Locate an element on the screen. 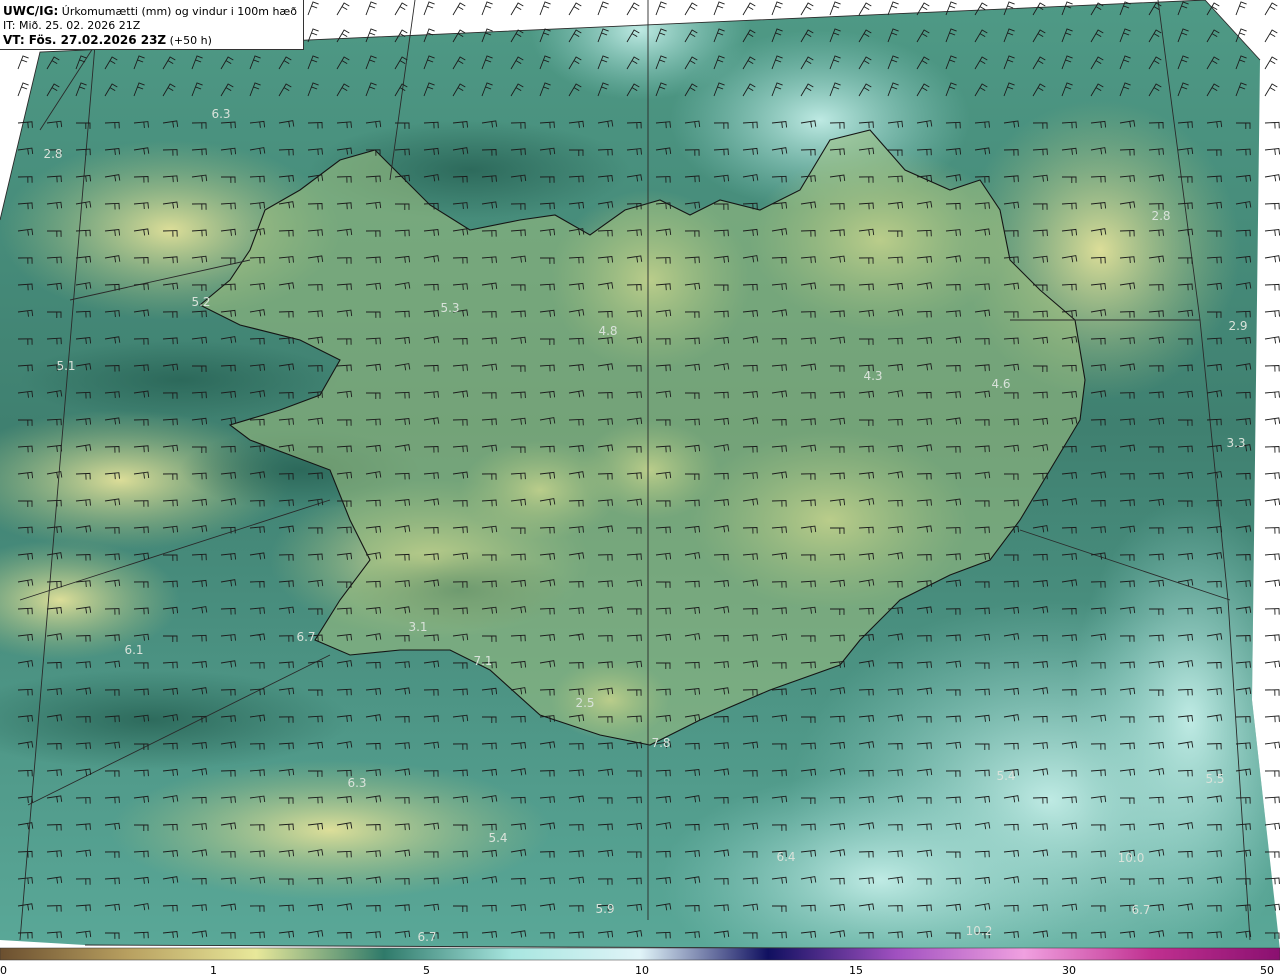  valid-time-line: VT: Fös. 27.02.2026 23Z (+50 h) is located at coordinates (153, 40).